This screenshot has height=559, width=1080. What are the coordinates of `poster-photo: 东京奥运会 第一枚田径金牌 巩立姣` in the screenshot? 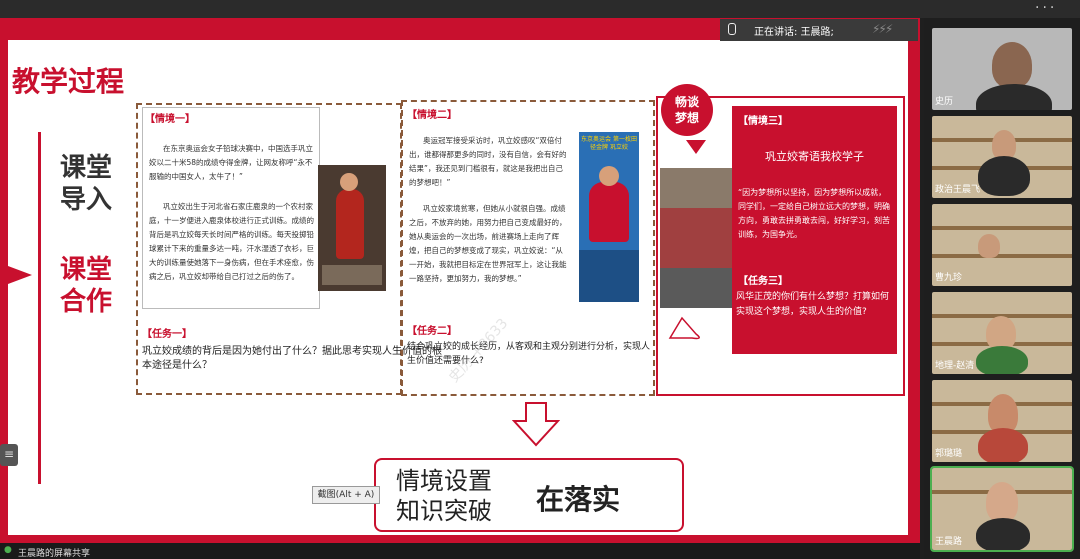 It's located at (609, 217).